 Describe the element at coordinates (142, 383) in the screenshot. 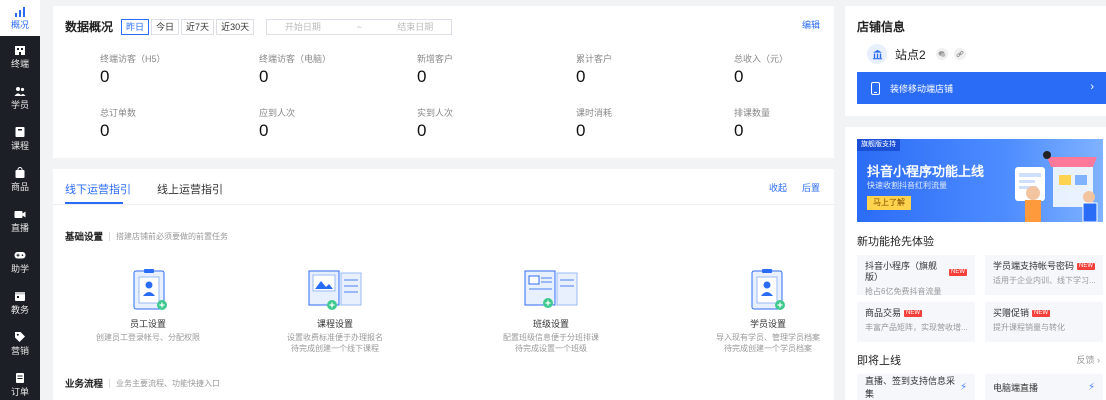

I see `business-flow-title: 业务流程 业务主要流程、功能快捷入口` at that location.